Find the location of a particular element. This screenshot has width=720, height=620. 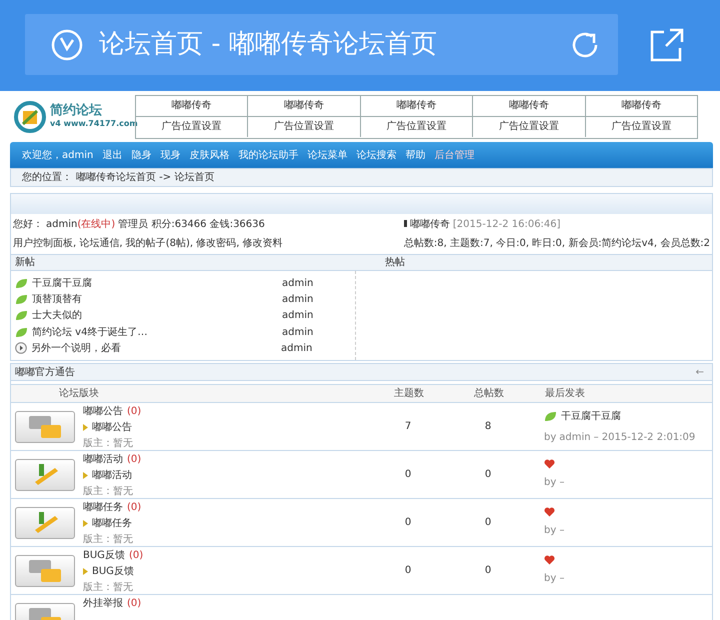

nav-link: 隐身 is located at coordinates (141, 155).